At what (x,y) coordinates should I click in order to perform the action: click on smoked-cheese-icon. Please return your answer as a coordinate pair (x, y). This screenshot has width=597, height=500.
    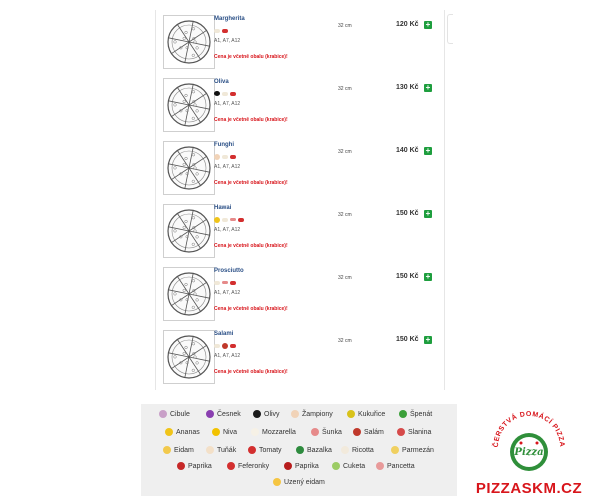
    Looking at the image, I should click on (277, 482).